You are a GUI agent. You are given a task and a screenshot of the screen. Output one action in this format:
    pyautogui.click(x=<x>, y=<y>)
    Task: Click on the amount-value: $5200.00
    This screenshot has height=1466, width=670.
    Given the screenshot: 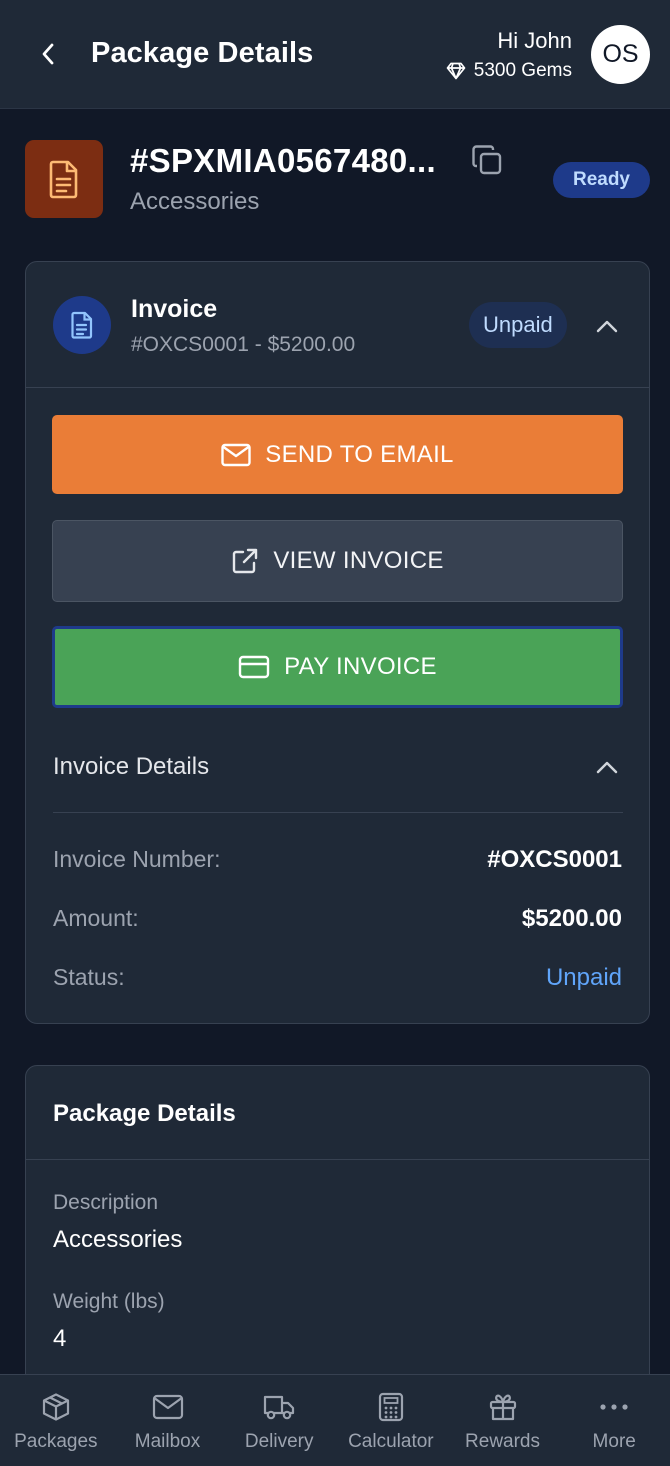 What is the action you would take?
    pyautogui.click(x=571, y=918)
    